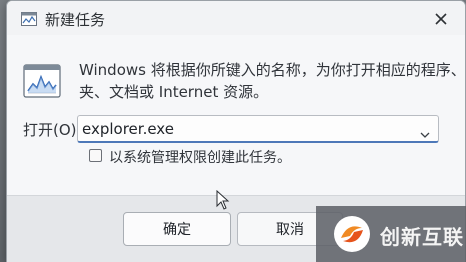 The image size is (466, 262). I want to click on description-line-1: Windows 将根据你所键入的名称，为你打开相应的程序、文件, so click(272, 70).